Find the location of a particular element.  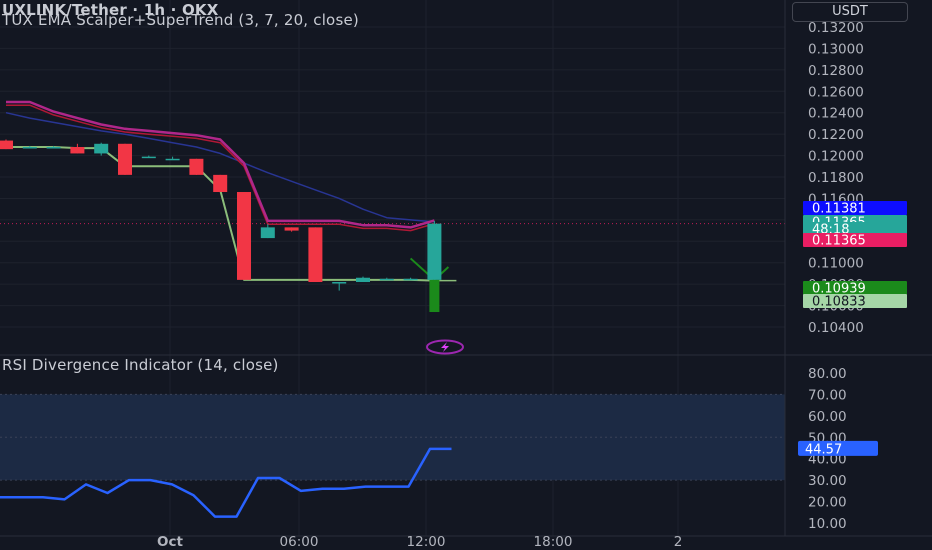

price-tick-label: 0.12200 is located at coordinates (836, 135).